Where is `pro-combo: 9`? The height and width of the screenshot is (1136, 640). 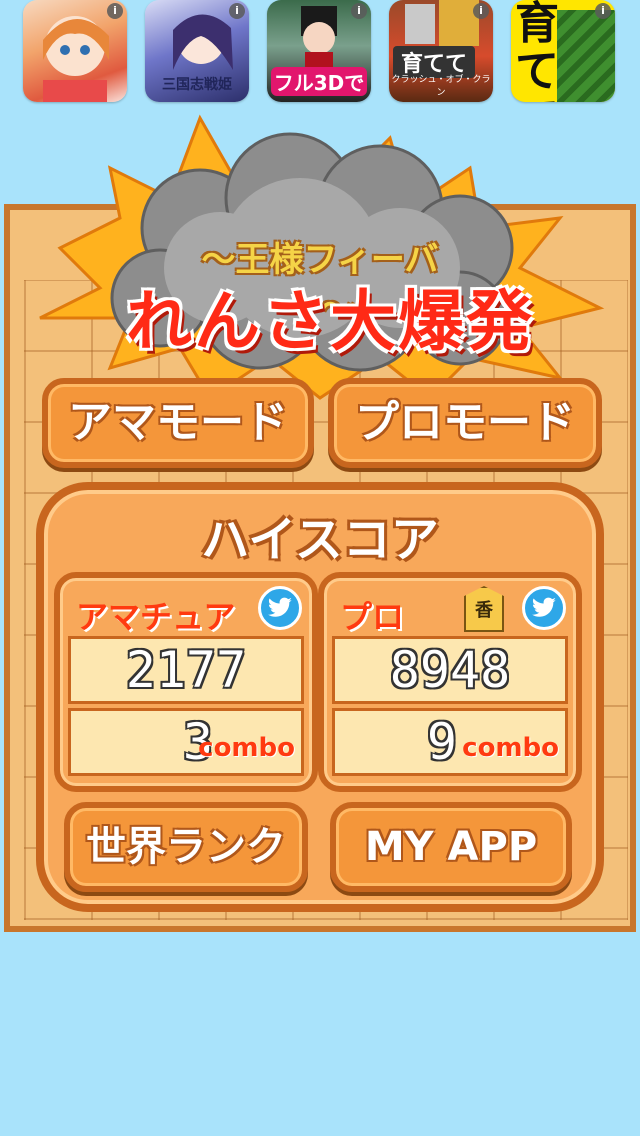
pro-combo: 9 is located at coordinates (441, 742).